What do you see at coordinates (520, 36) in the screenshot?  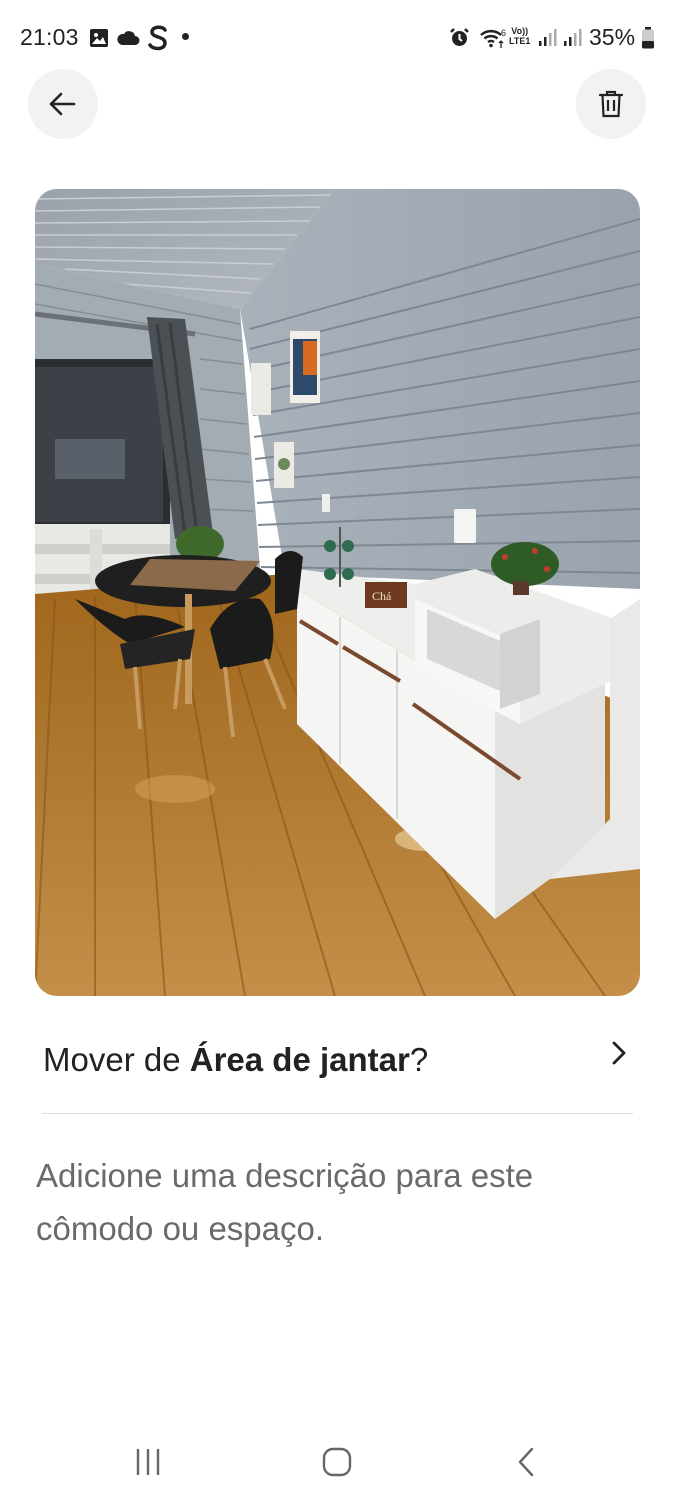 I see `network-type-label: Vo)) LTE1` at bounding box center [520, 36].